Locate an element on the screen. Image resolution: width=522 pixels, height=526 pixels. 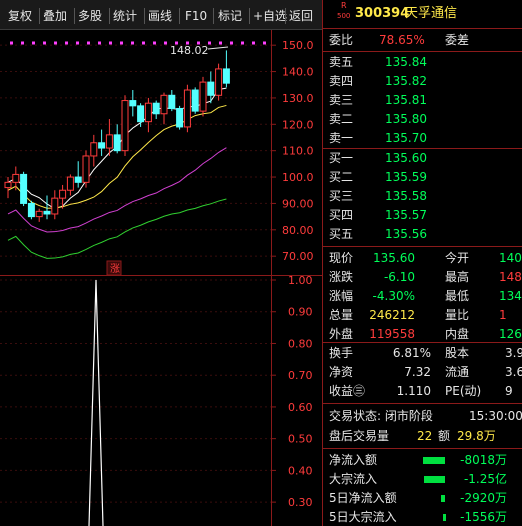
indicator-tick-label: 0.50 is located at coordinates (300, 439).